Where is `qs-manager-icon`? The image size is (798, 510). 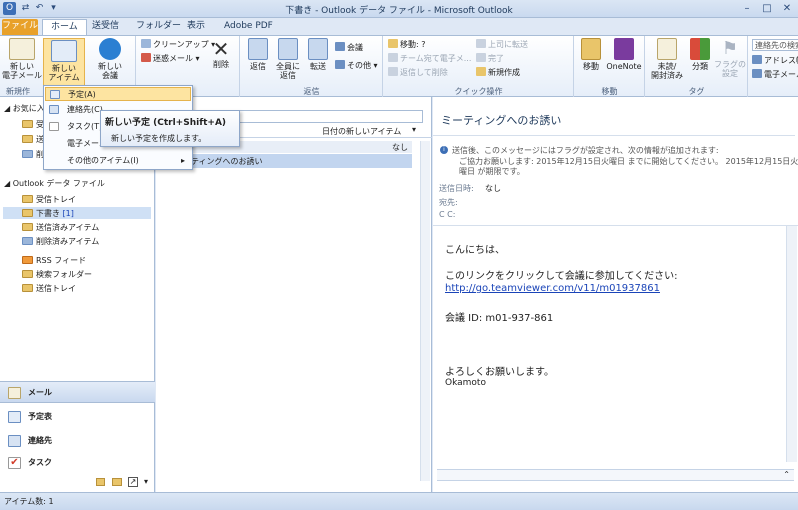 qs-manager-icon is located at coordinates (481, 43).